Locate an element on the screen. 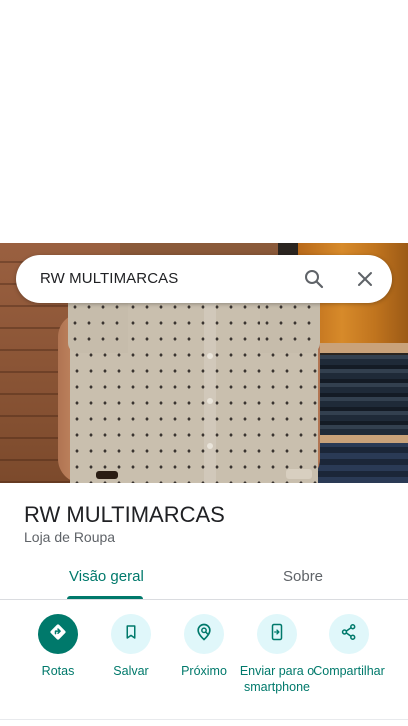  save-button: Salvar is located at coordinates (131, 646).